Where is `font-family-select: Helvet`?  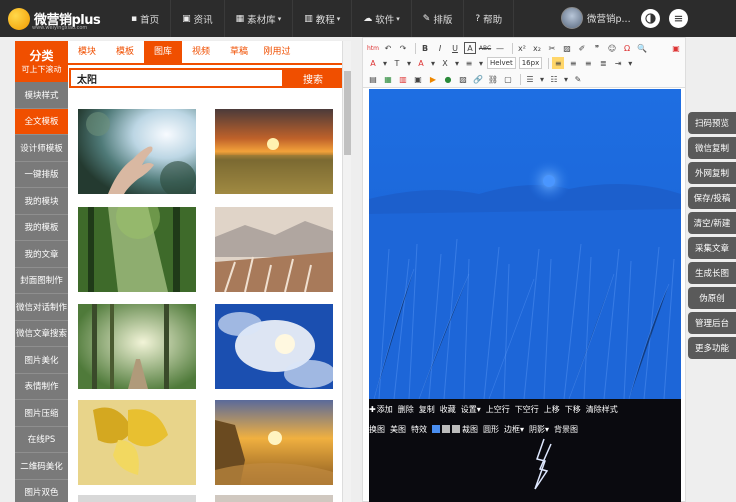 font-family-select: Helvet is located at coordinates (501, 63).